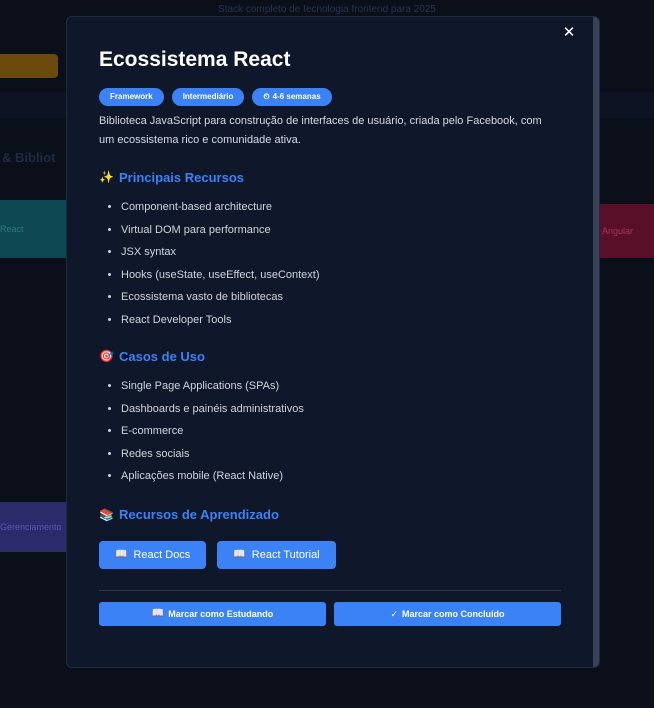  What do you see at coordinates (341, 252) in the screenshot?
I see `list-item: JSX syntax` at bounding box center [341, 252].